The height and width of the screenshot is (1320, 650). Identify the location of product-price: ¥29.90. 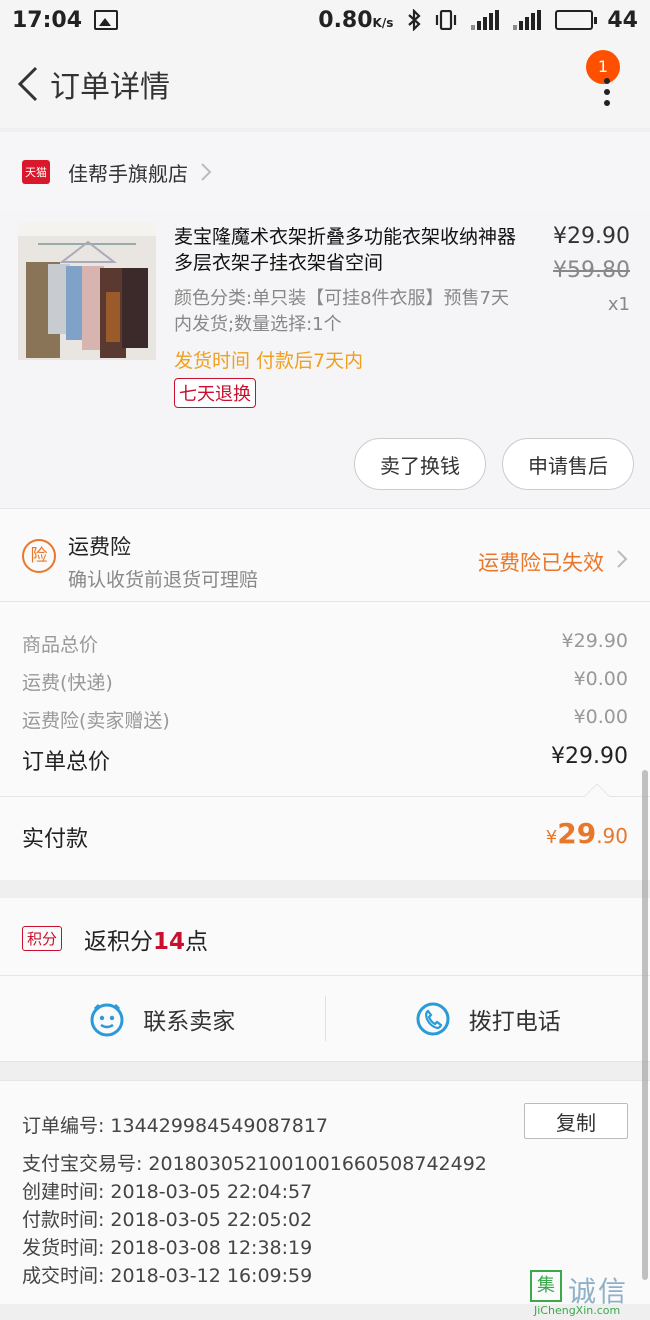
(591, 236).